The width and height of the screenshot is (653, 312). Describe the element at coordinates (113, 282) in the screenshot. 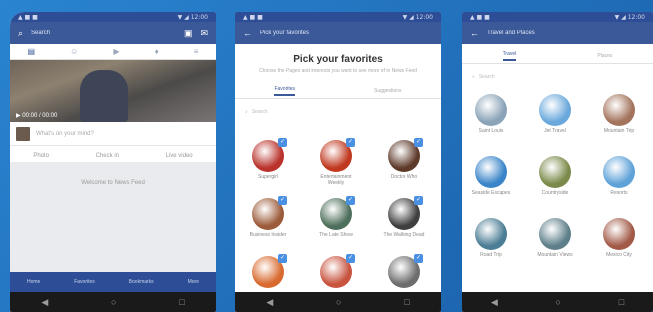

I see `bottom-tab-bar: Home Favorites Bookmarks More` at that location.